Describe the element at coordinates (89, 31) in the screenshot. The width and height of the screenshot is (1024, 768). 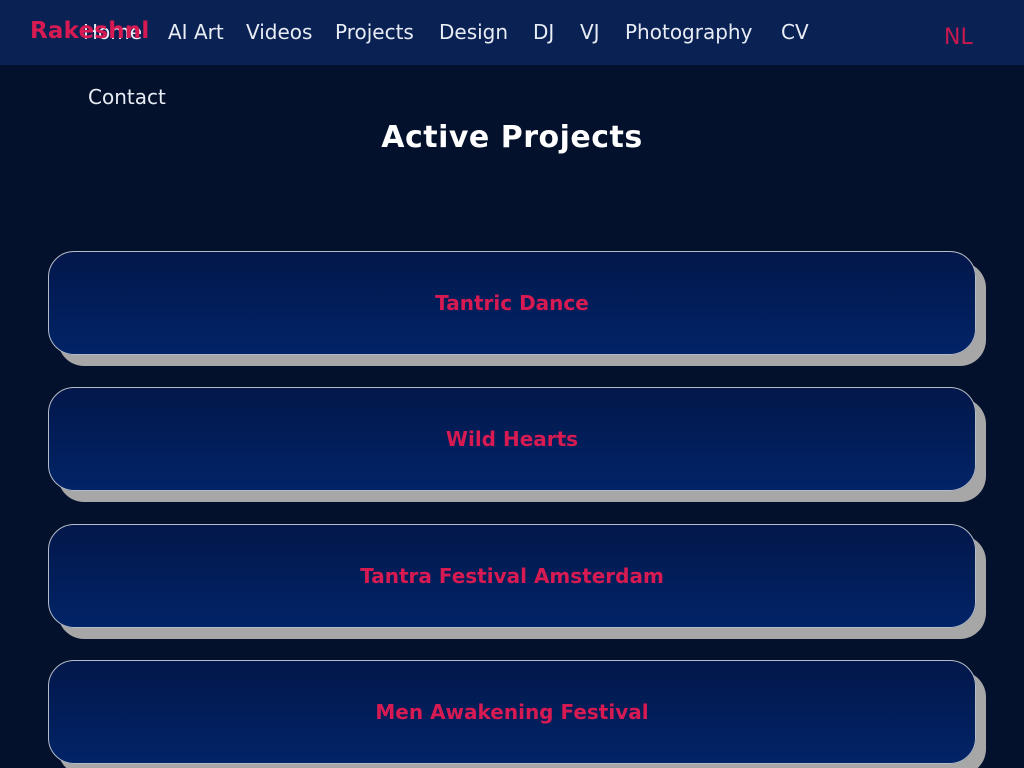
I see `brand-logo-link: Rakeshnl` at that location.